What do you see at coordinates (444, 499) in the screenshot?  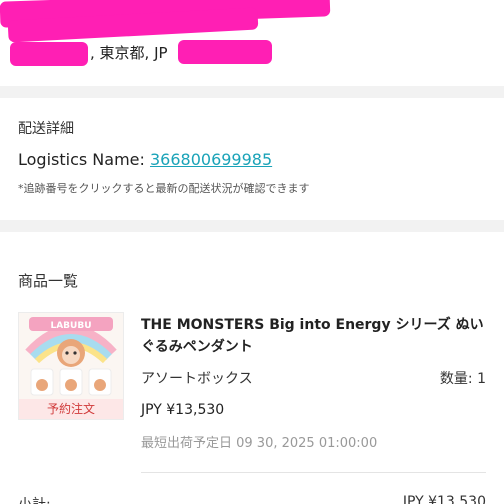 I see `subtotal-value: JPY ¥13,530` at bounding box center [444, 499].